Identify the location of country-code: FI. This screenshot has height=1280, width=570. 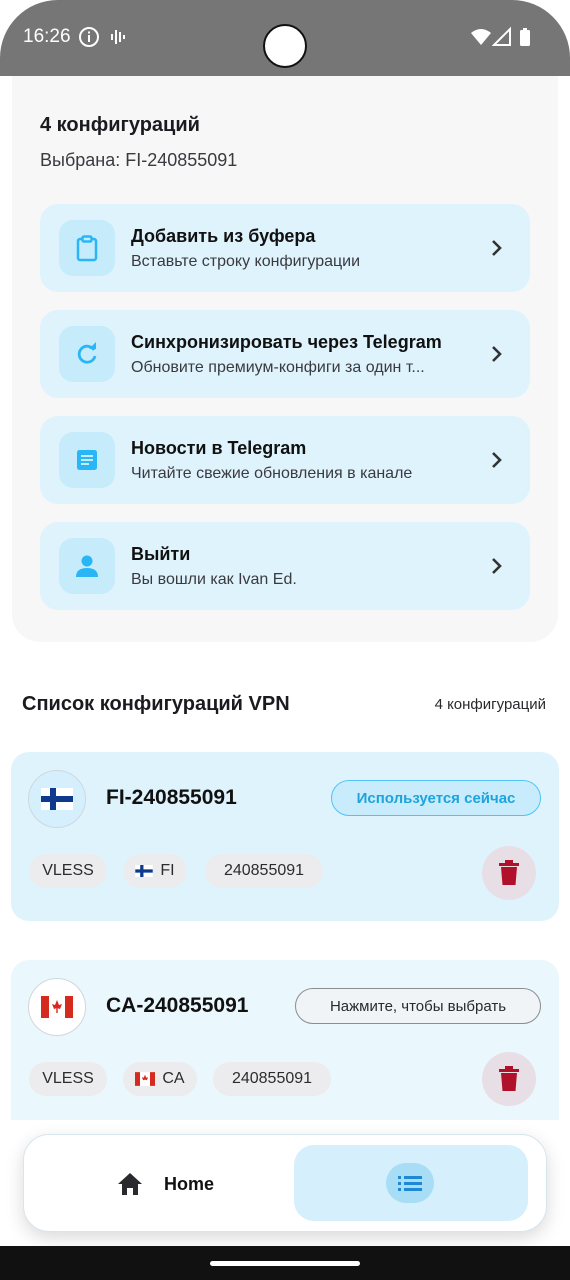
(167, 870).